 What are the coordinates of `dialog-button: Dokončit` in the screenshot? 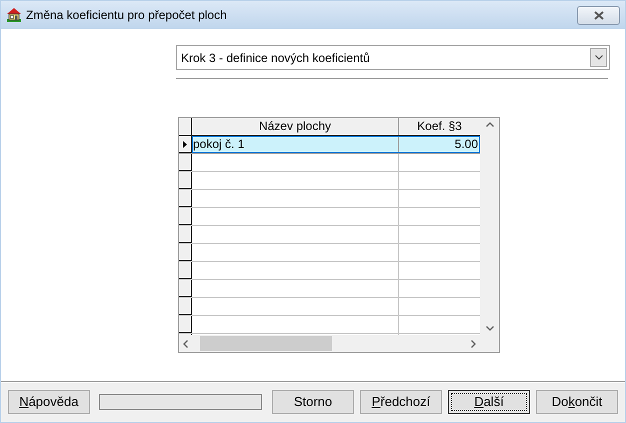 It's located at (577, 402).